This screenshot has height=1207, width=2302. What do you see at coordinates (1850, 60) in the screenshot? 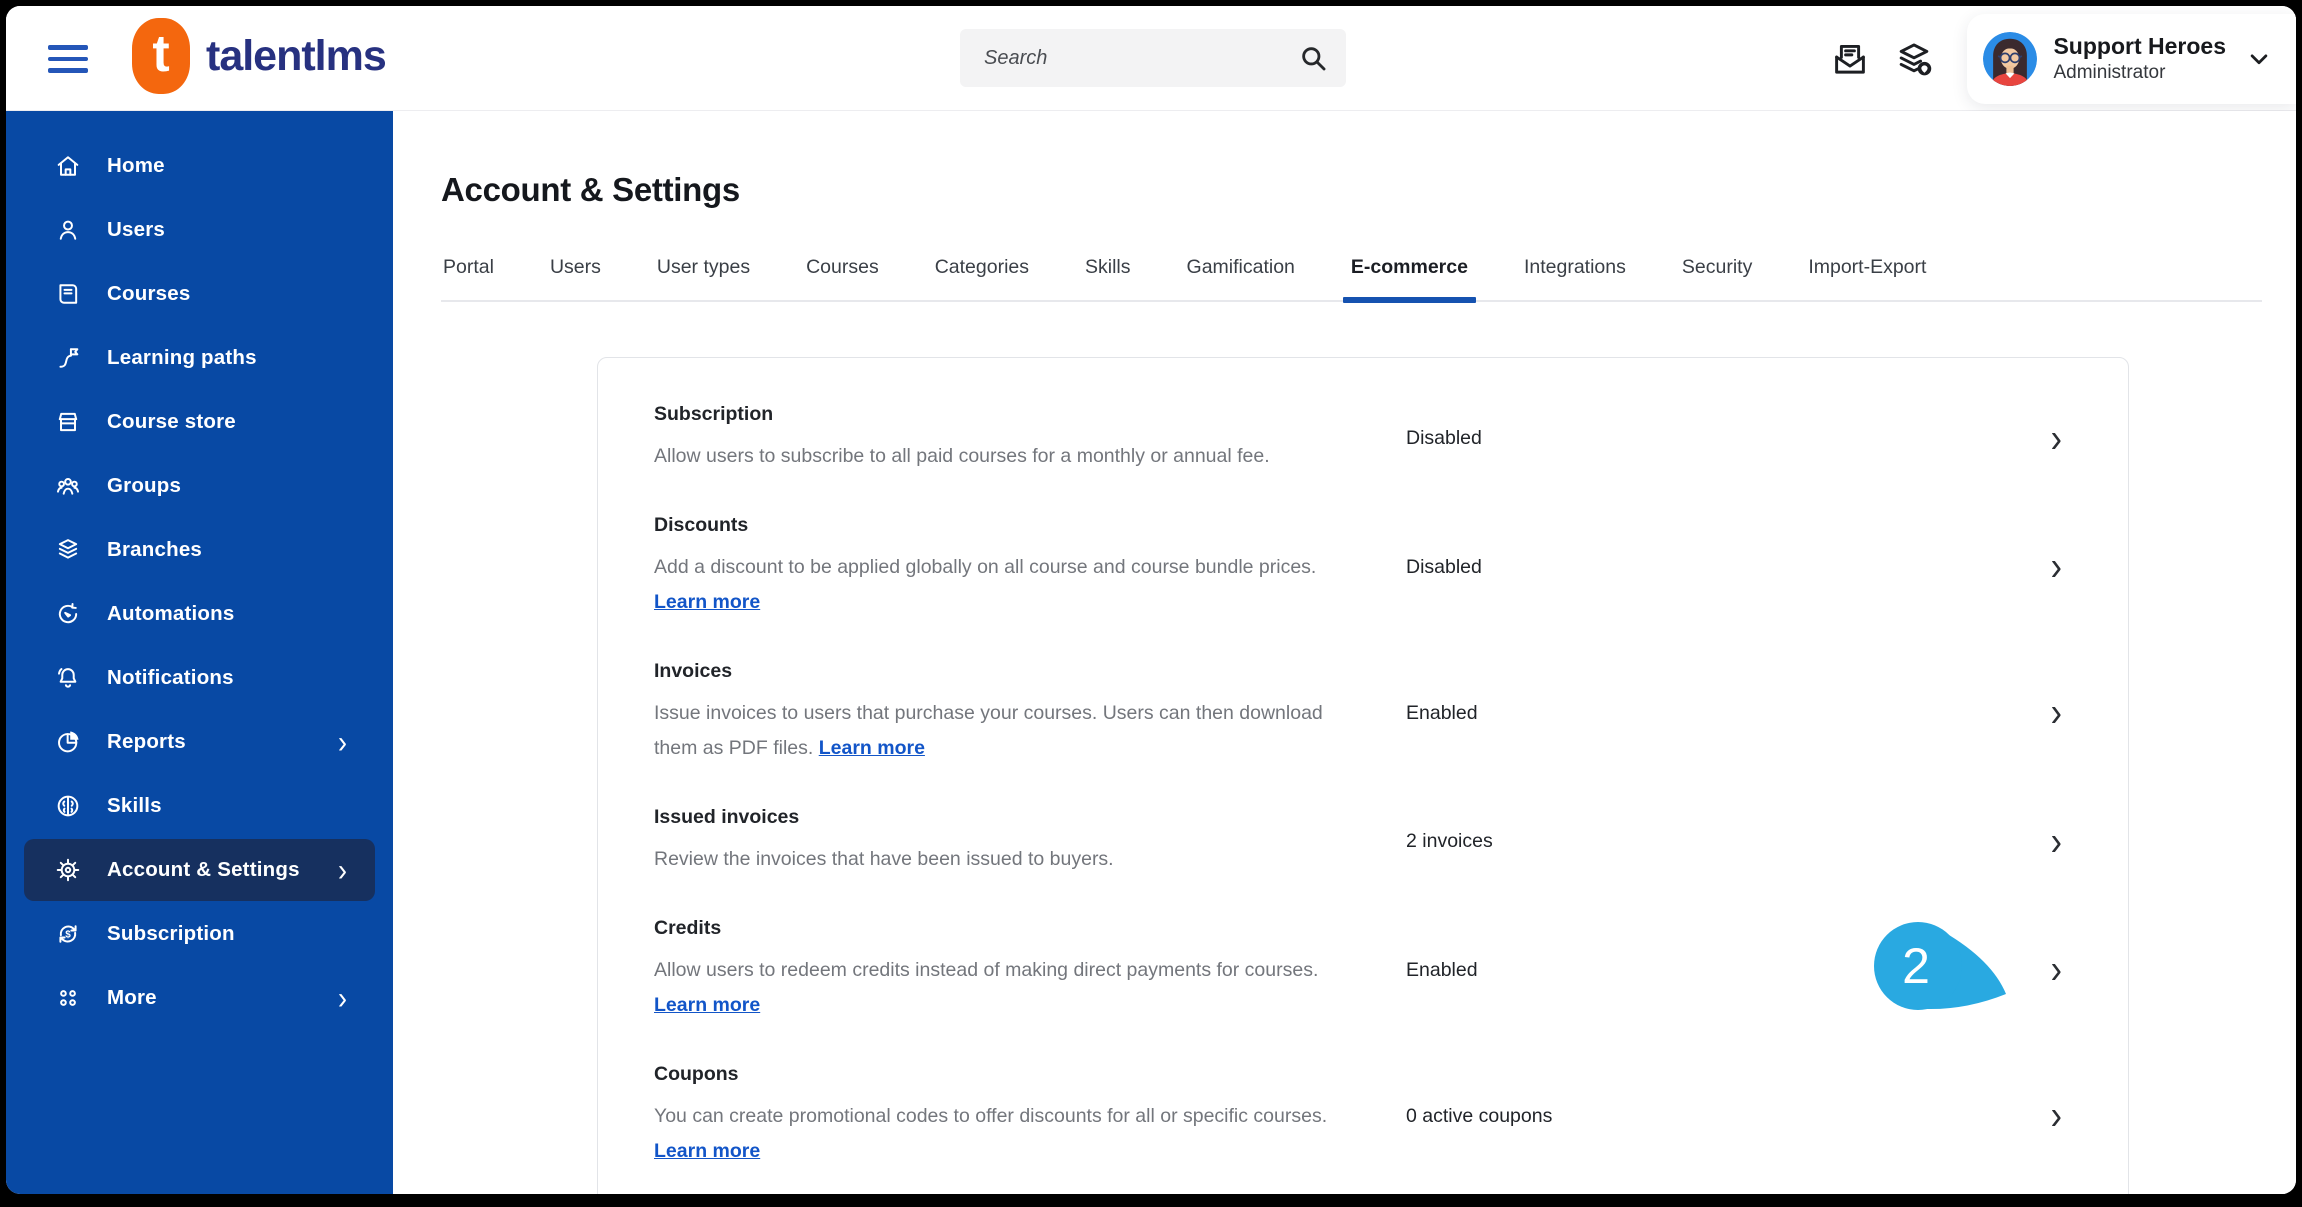
I see `inbox-icon` at bounding box center [1850, 60].